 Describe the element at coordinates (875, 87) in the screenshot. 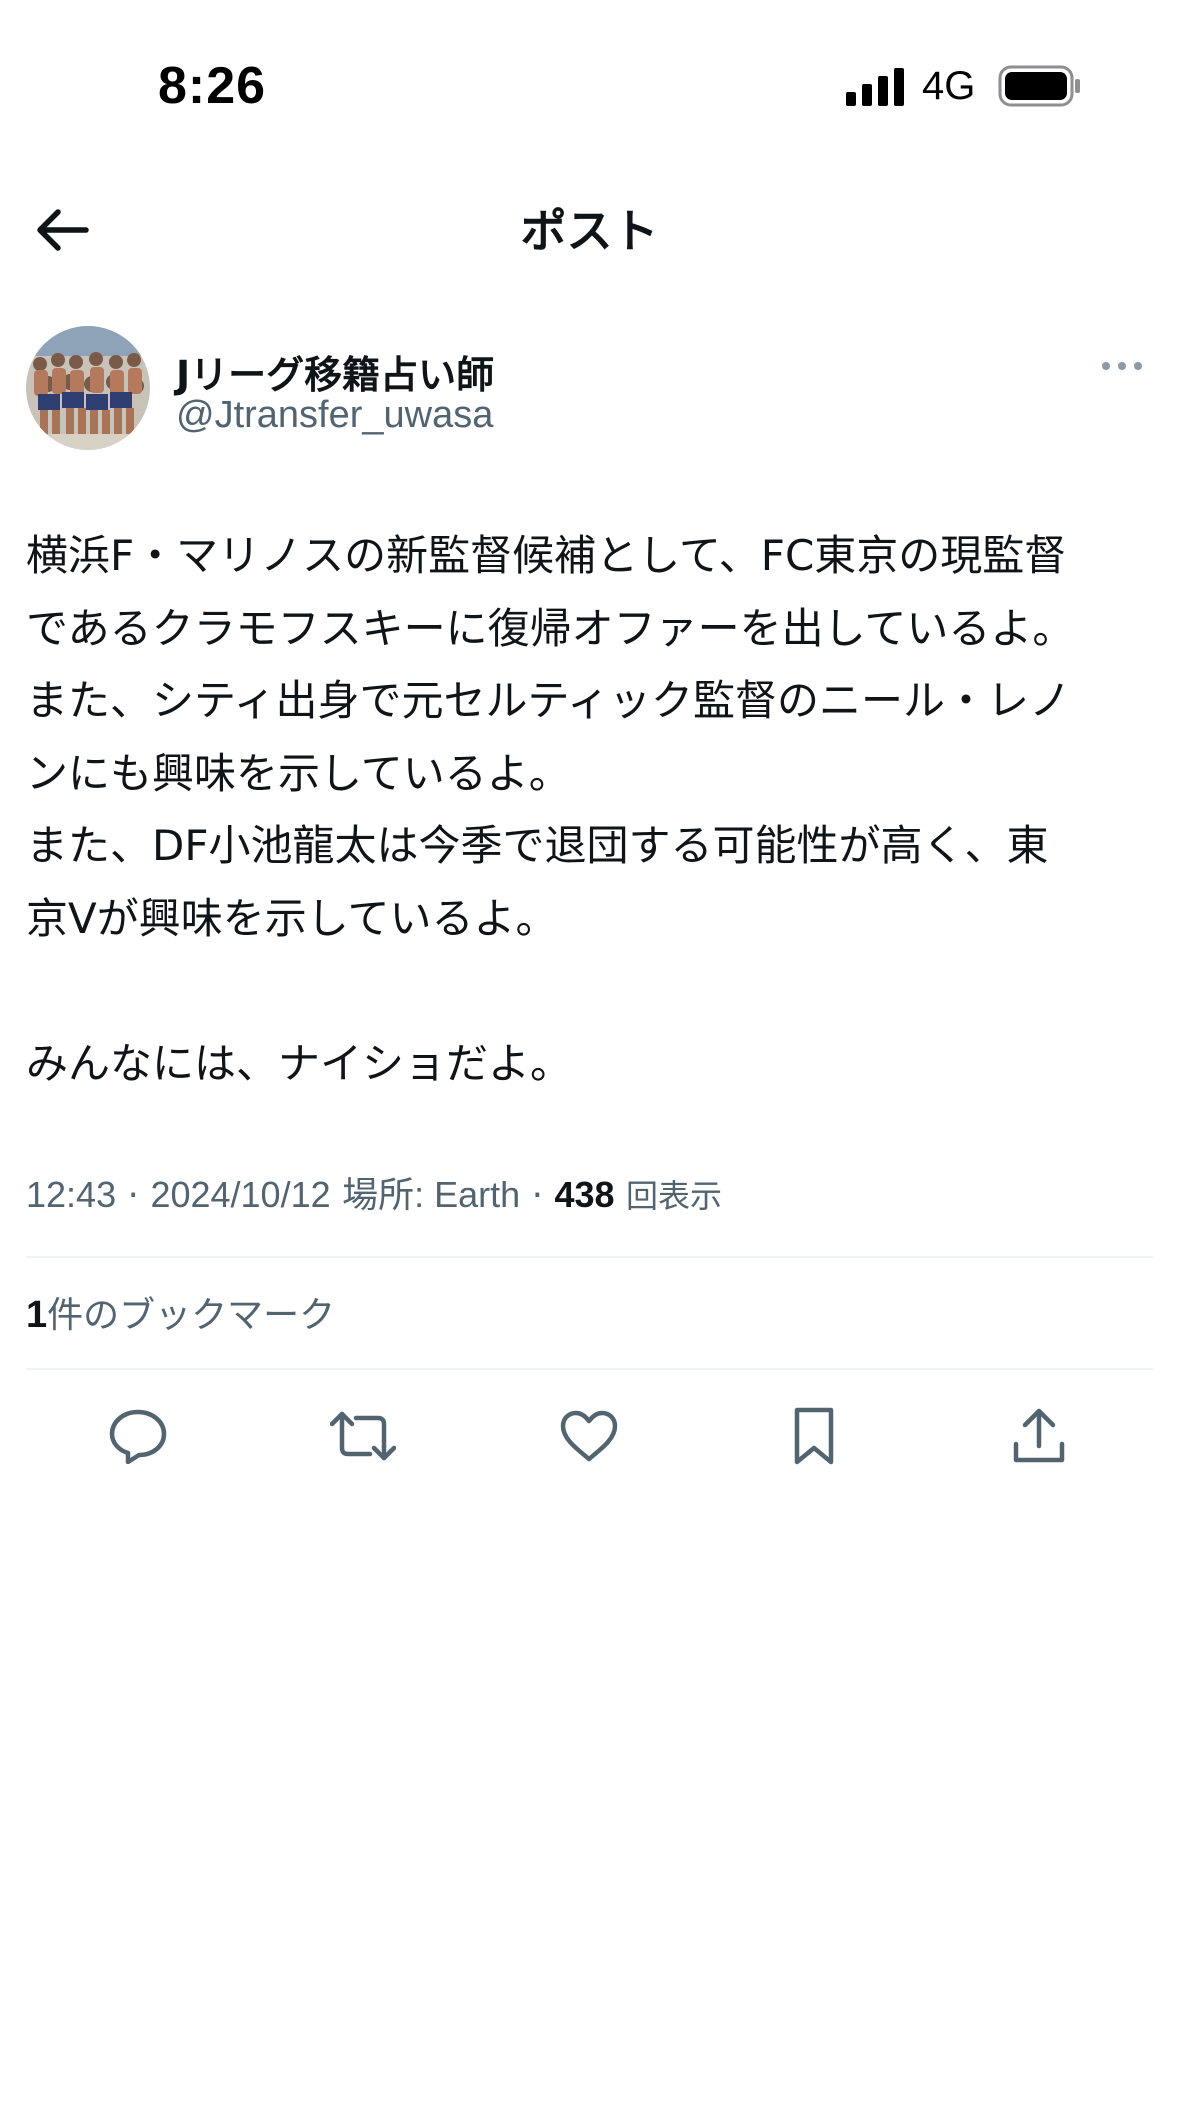

I see `cellular-signal-icon` at that location.